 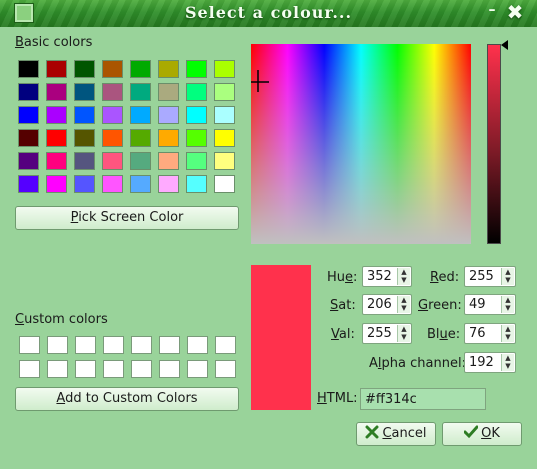 I want to click on checkmark-icon, so click(x=471, y=432).